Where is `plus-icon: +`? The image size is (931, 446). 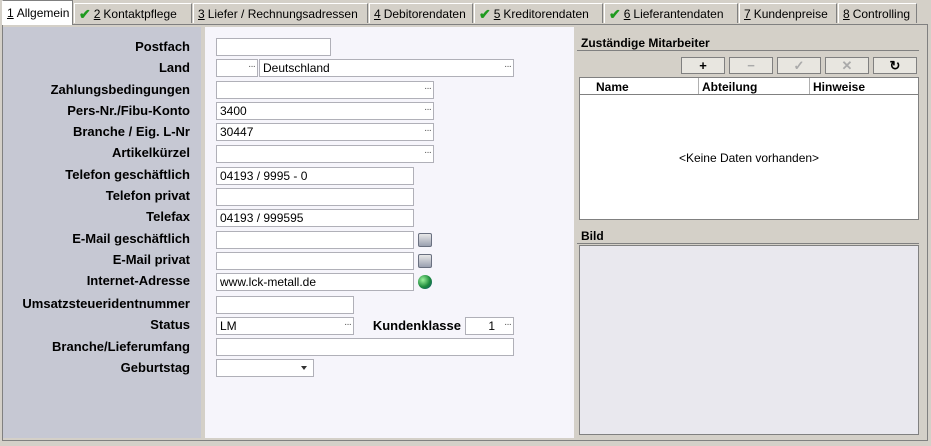
plus-icon: + is located at coordinates (703, 65).